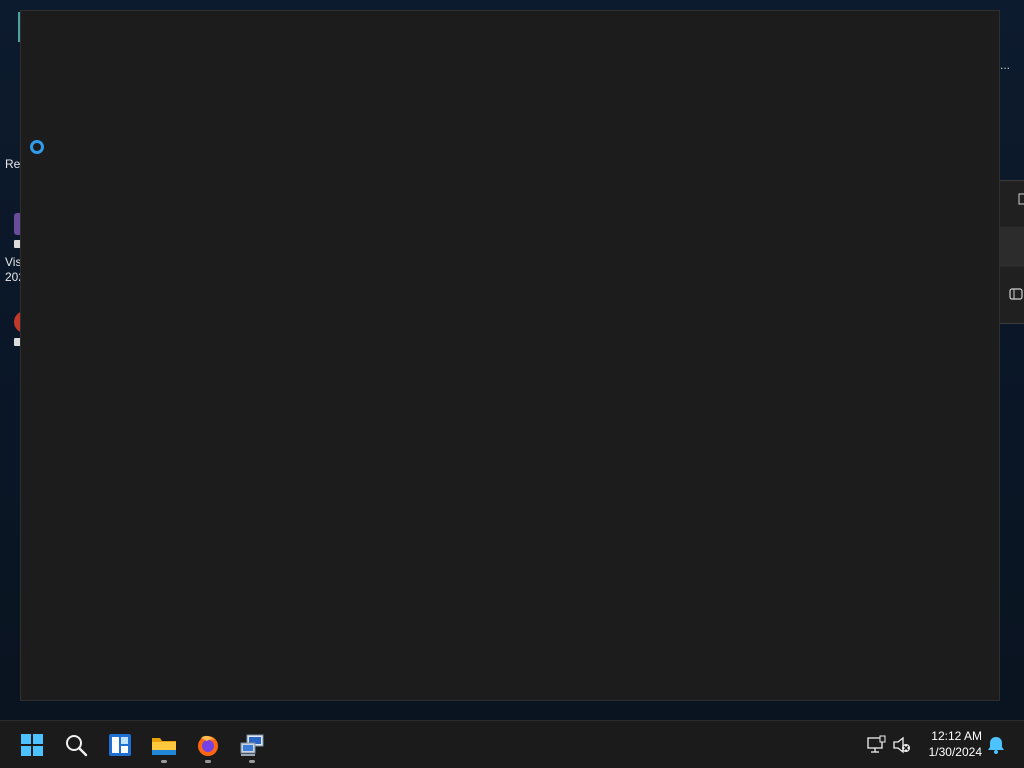 Image resolution: width=1024 pixels, height=768 pixels. I want to click on clock-date: 1/30/2024, so click(955, 752).